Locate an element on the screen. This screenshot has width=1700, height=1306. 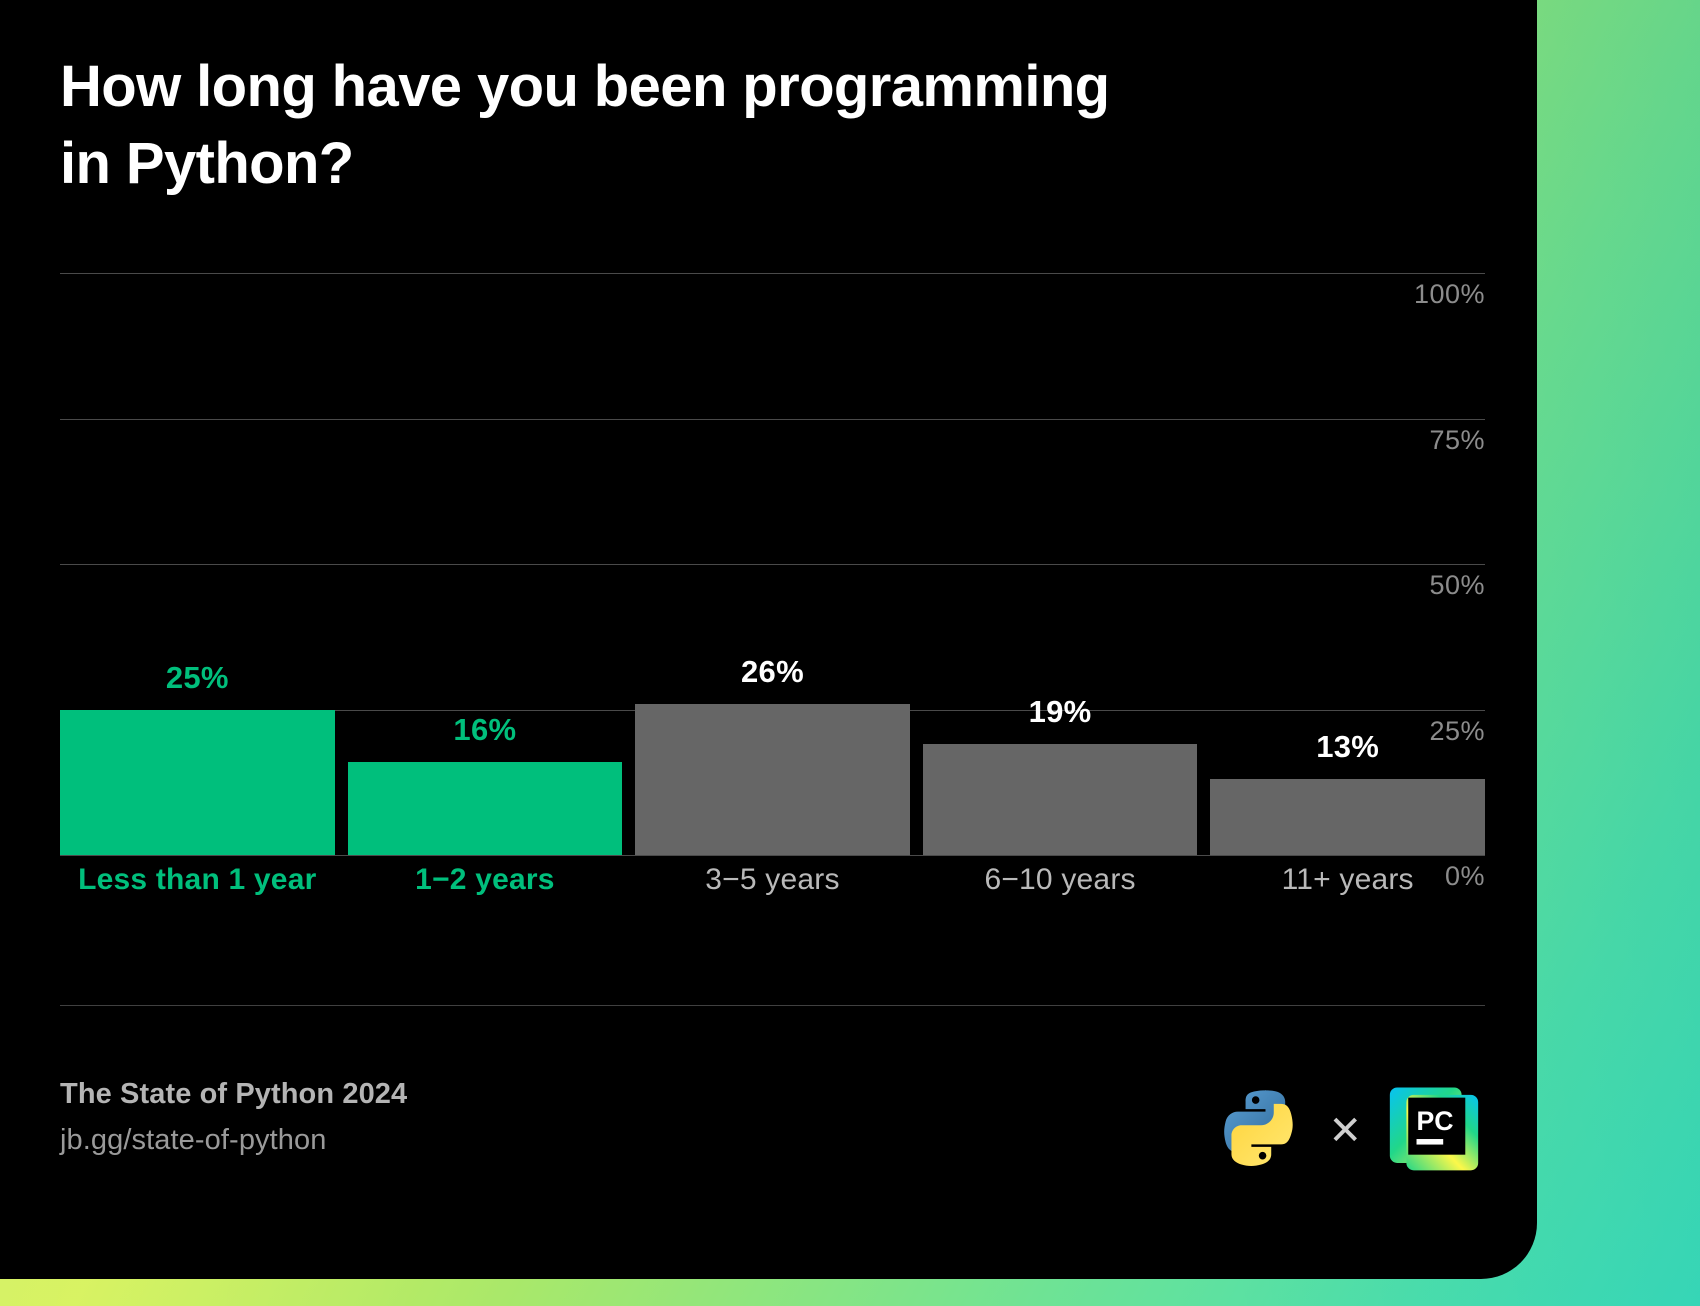
bar-group: 25% is located at coordinates (197, 564).